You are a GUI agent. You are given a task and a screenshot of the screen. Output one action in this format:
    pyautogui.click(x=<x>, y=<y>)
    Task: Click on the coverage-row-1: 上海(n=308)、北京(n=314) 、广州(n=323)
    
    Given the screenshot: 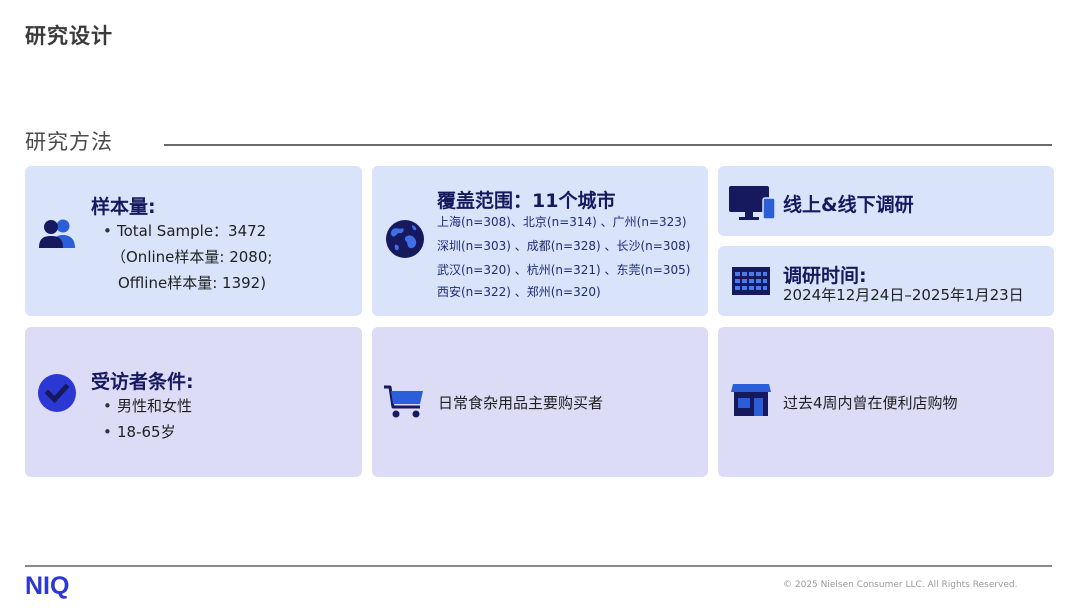 What is the action you would take?
    pyautogui.click(x=562, y=222)
    